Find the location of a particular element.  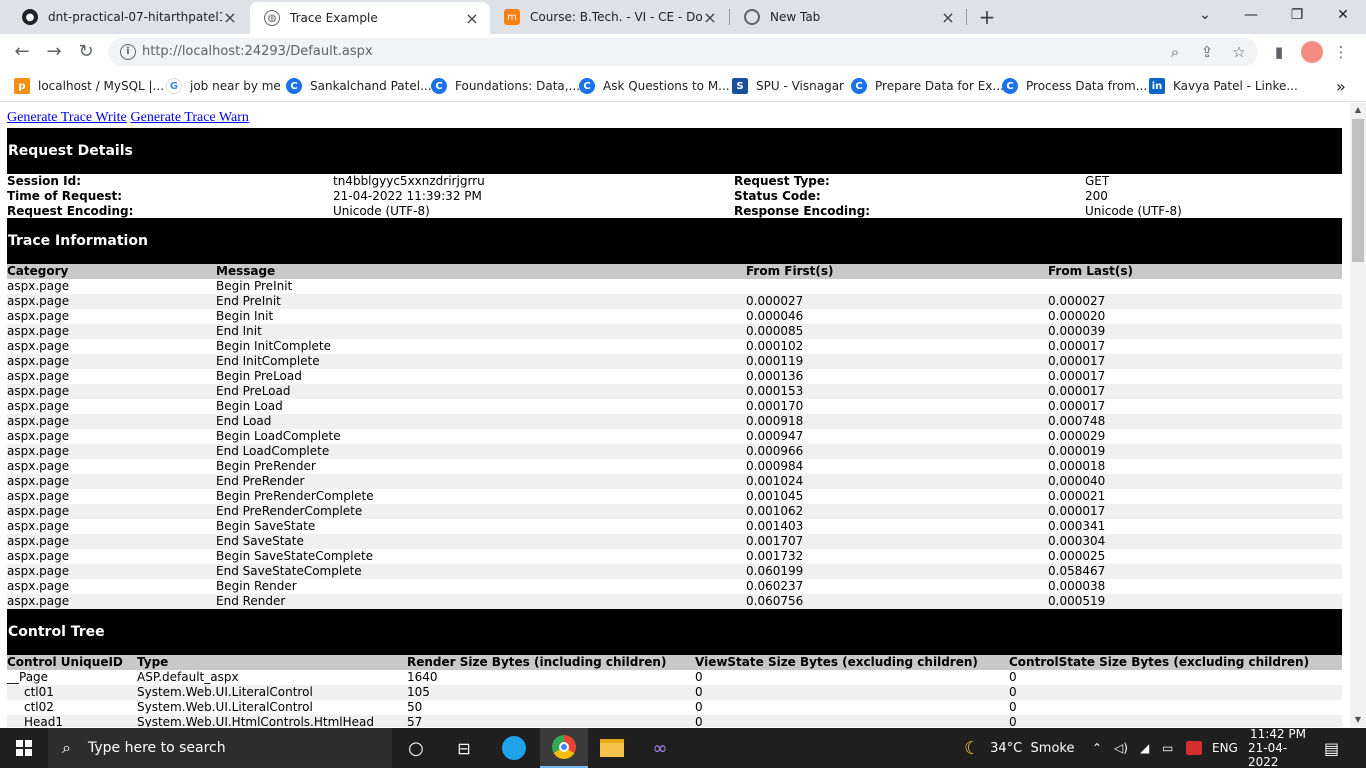

column-header: Control UniqueID is located at coordinates (65, 662).